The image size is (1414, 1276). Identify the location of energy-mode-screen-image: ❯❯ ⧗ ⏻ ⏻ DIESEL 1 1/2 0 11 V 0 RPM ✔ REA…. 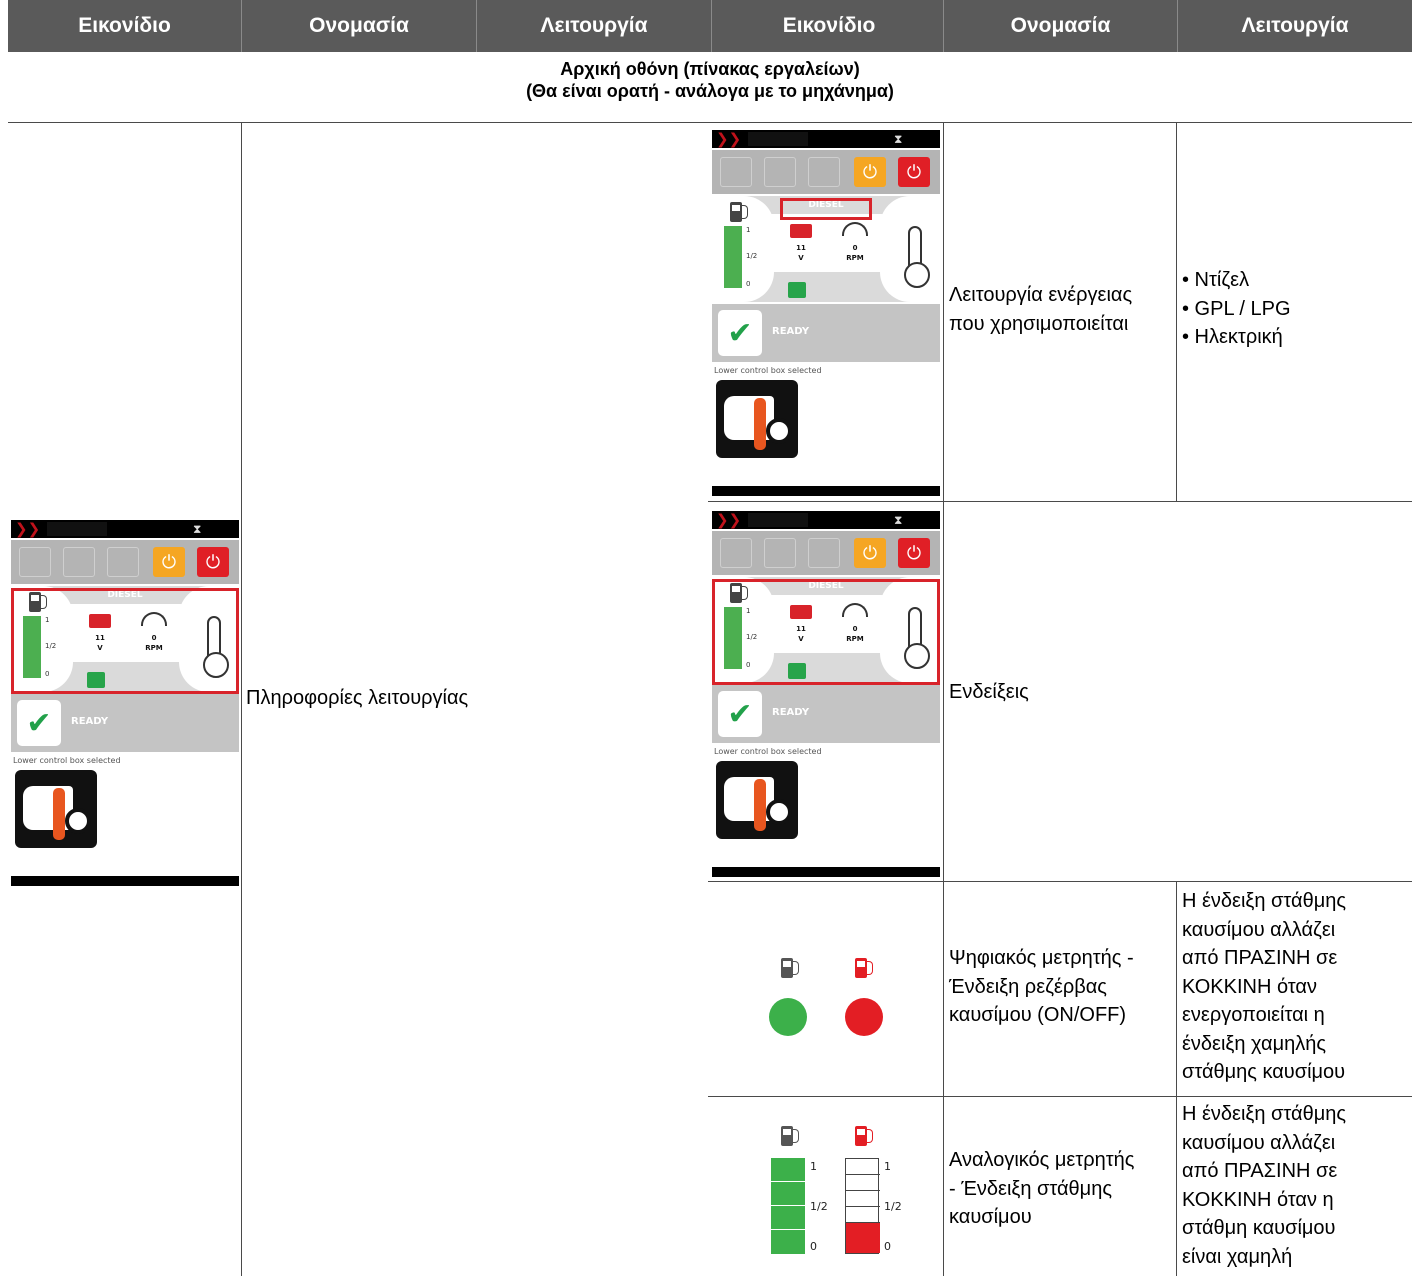
(826, 313).